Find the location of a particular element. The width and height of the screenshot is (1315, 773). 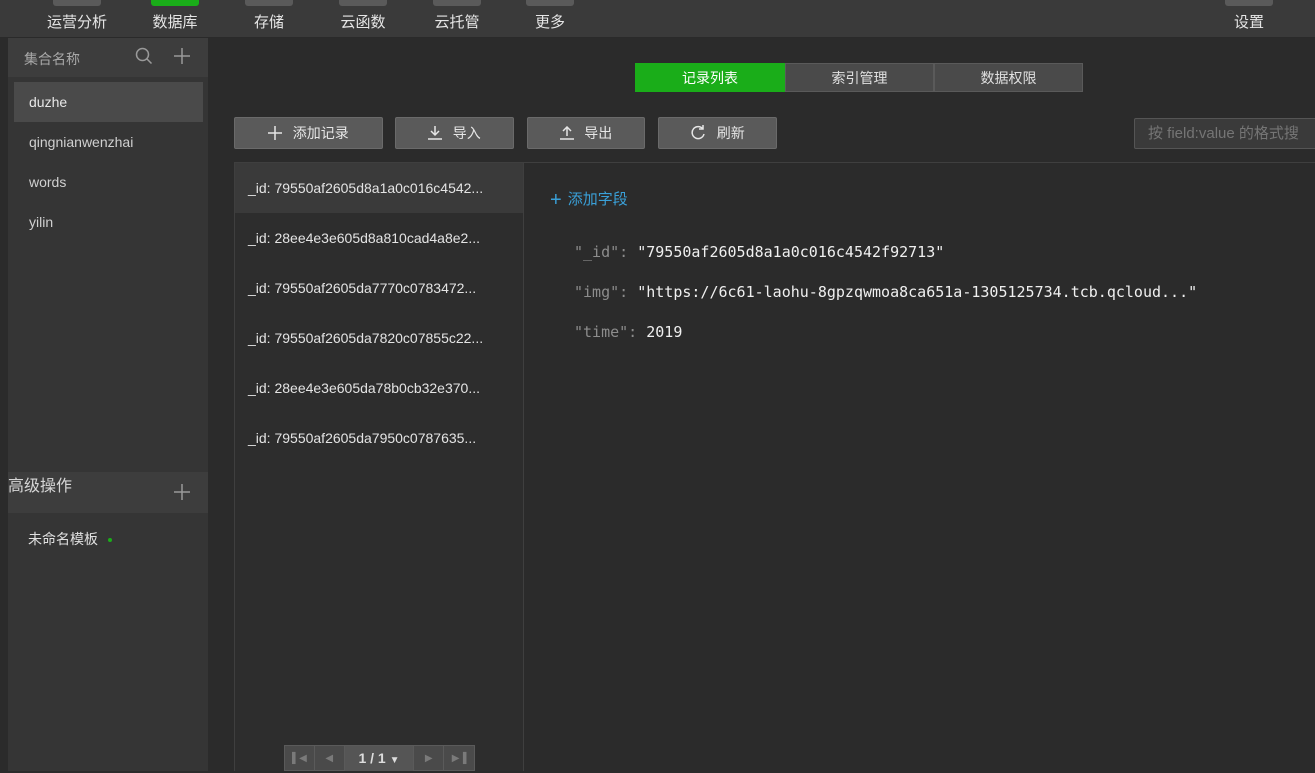

toolbar-storage: 存储 is located at coordinates (269, 19).